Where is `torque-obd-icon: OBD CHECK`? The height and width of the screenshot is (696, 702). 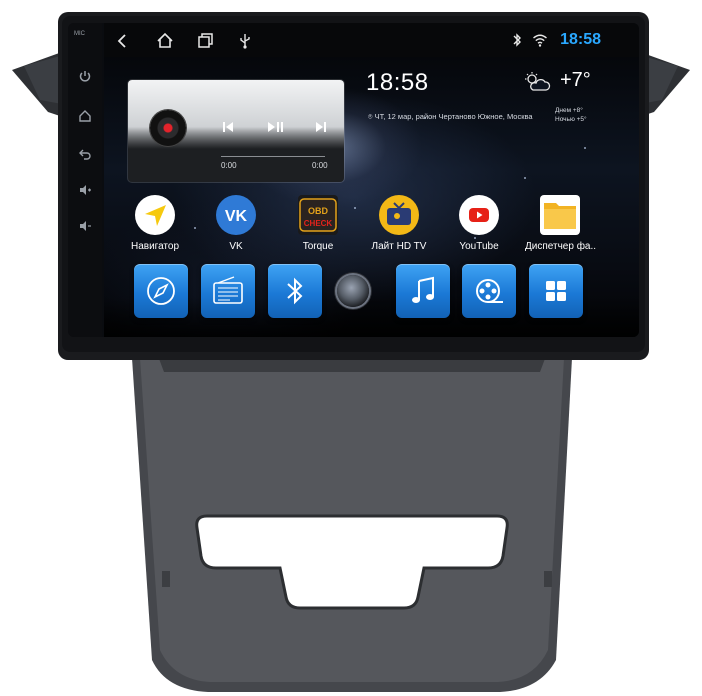
torque-obd-icon: OBD CHECK is located at coordinates (318, 215).